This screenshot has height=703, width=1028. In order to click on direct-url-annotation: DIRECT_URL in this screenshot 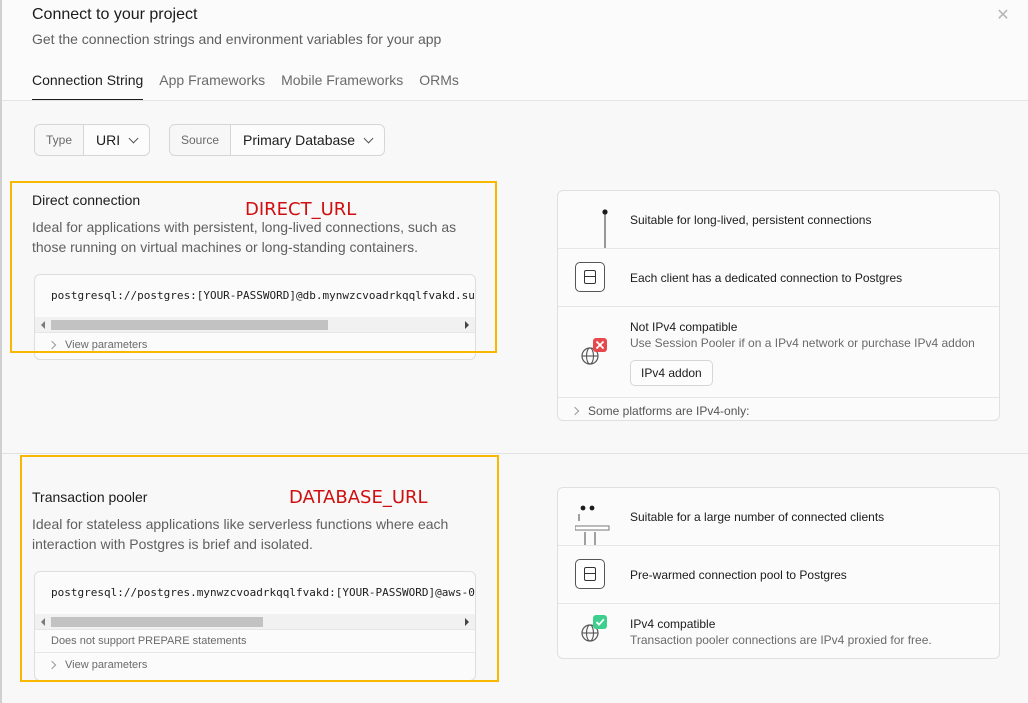, I will do `click(301, 209)`.